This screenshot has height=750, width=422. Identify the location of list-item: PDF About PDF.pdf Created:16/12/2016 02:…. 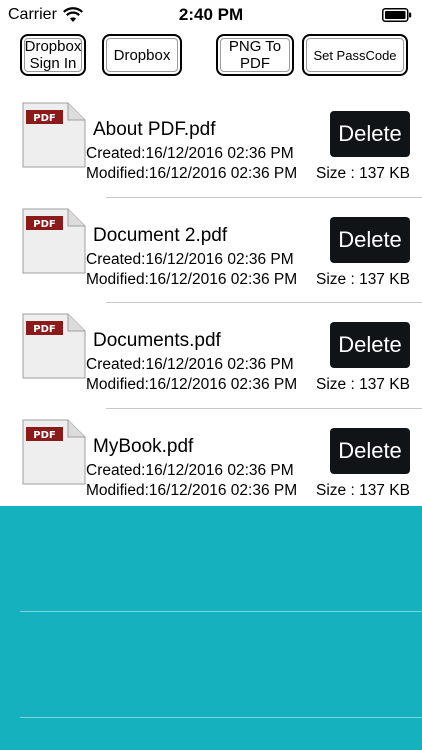
(211, 145).